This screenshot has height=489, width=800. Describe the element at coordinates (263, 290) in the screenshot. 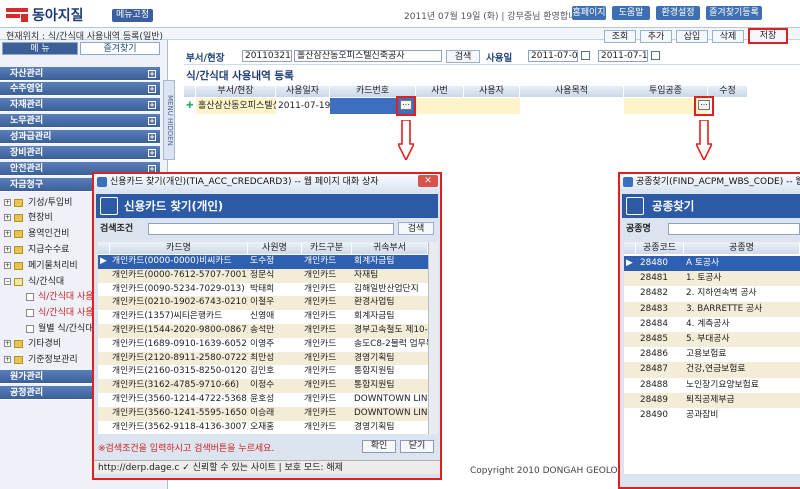

I see `card-table-row: 개인카드(0090-5234-7029-013) 박태희 개인카드 김해일반산업단지` at that location.